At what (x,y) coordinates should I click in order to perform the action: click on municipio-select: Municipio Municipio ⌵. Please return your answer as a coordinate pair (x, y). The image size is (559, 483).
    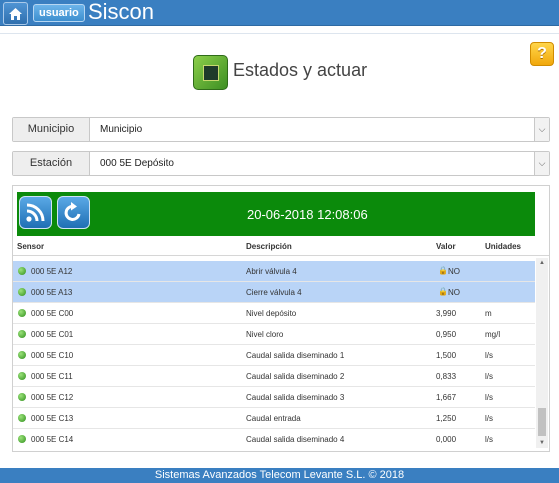
    Looking at the image, I should click on (281, 129).